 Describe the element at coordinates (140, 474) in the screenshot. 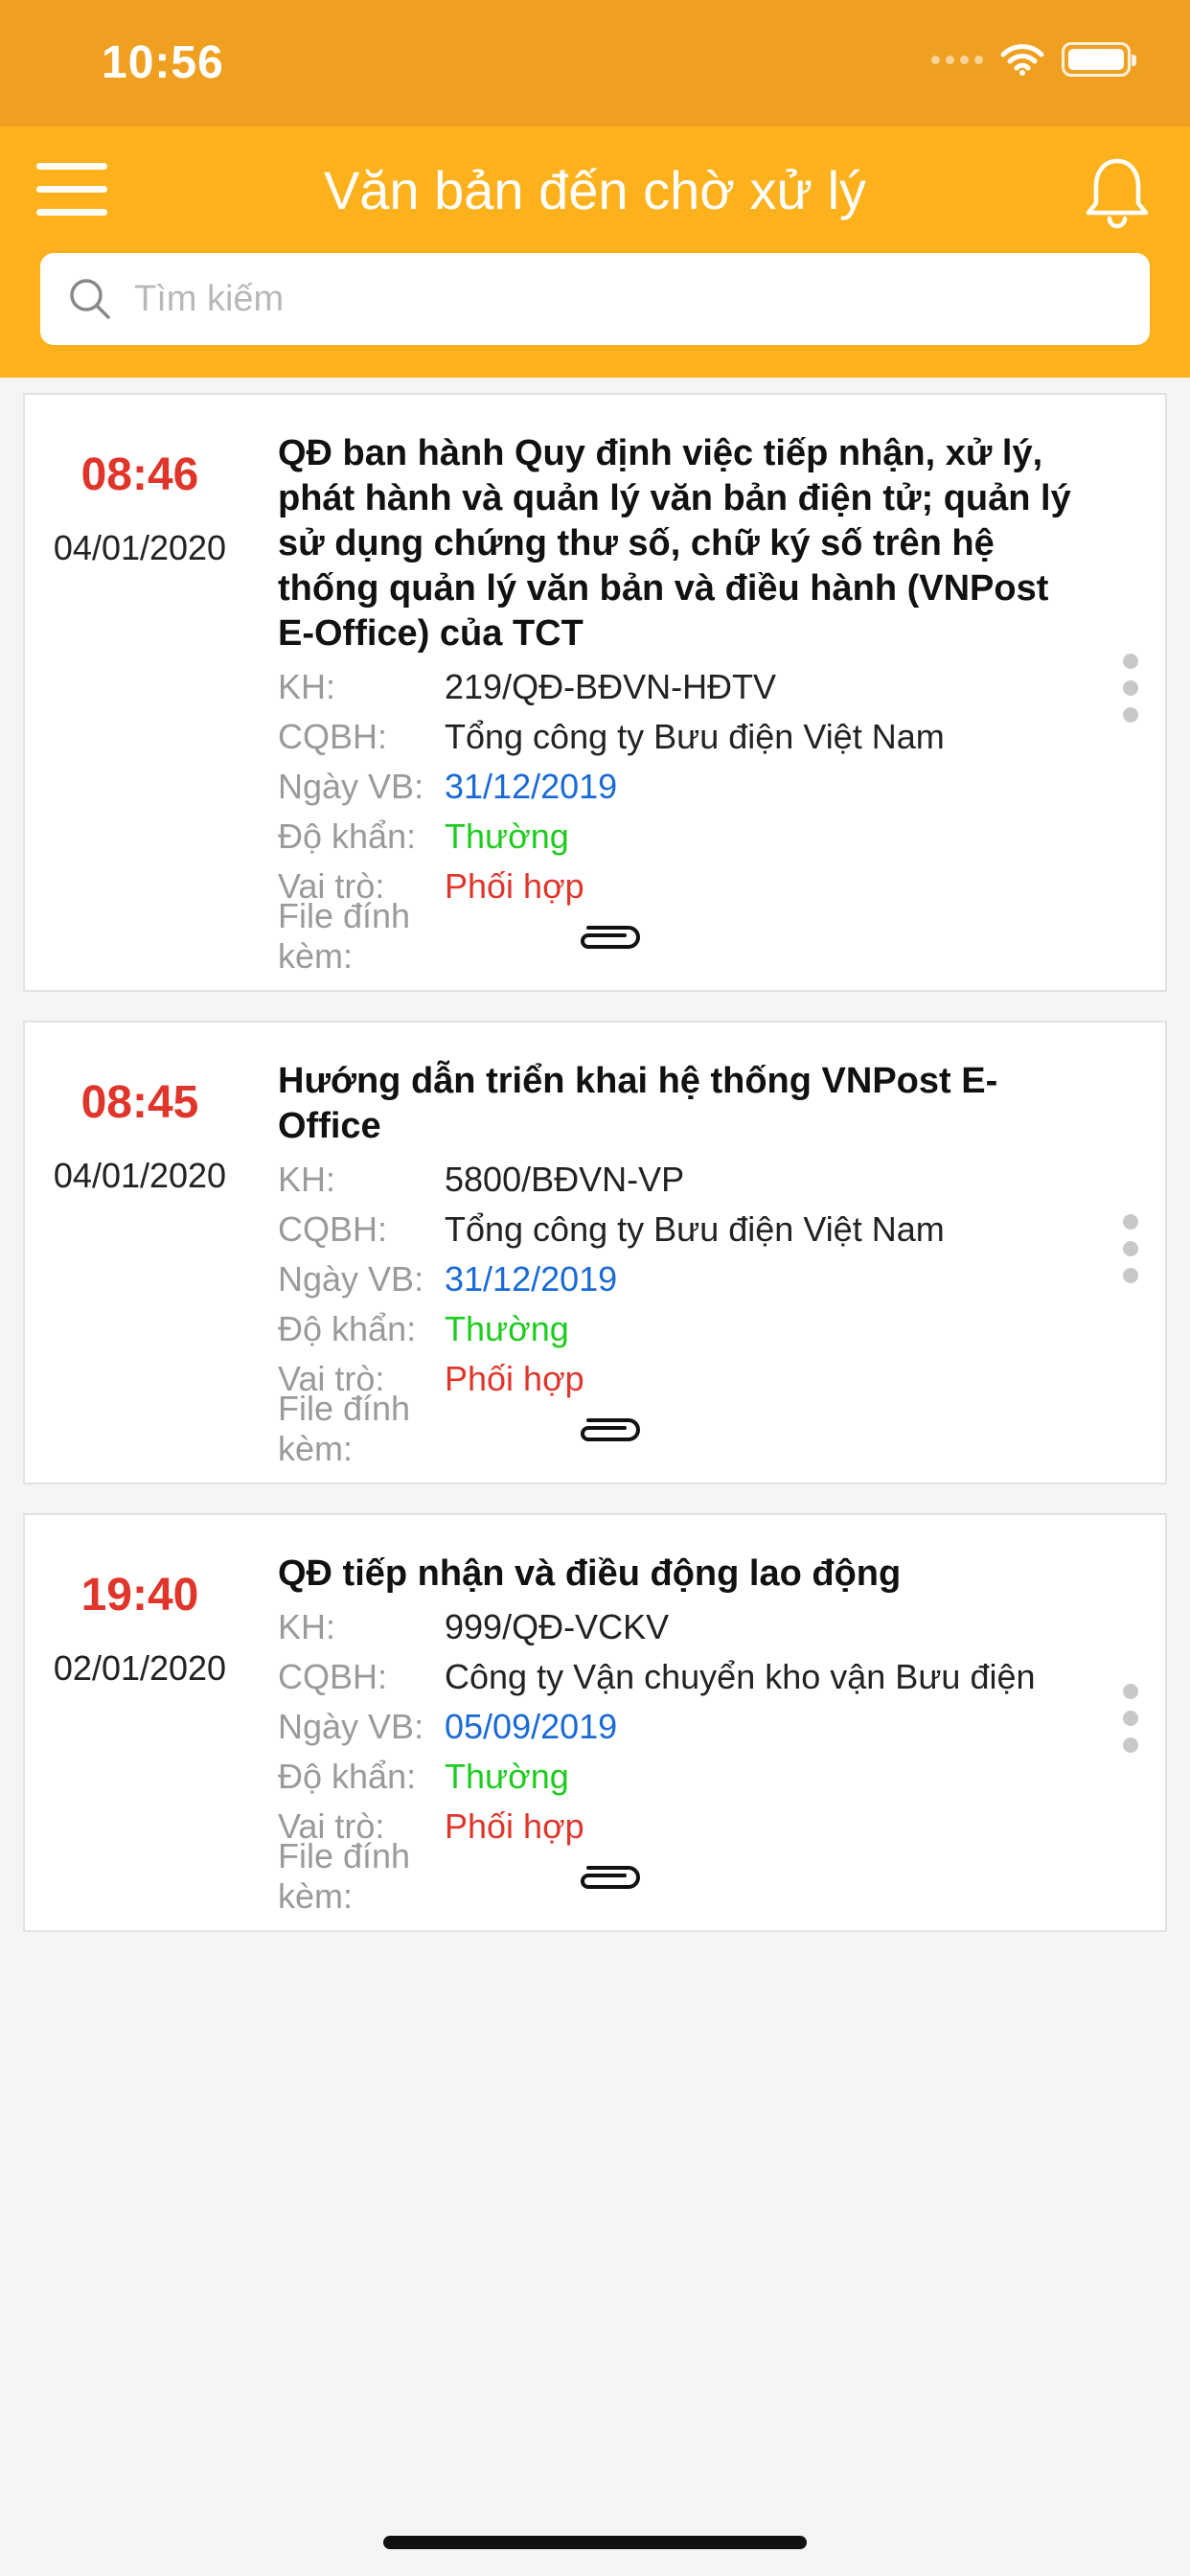

I see `received-time: 08:46` at that location.